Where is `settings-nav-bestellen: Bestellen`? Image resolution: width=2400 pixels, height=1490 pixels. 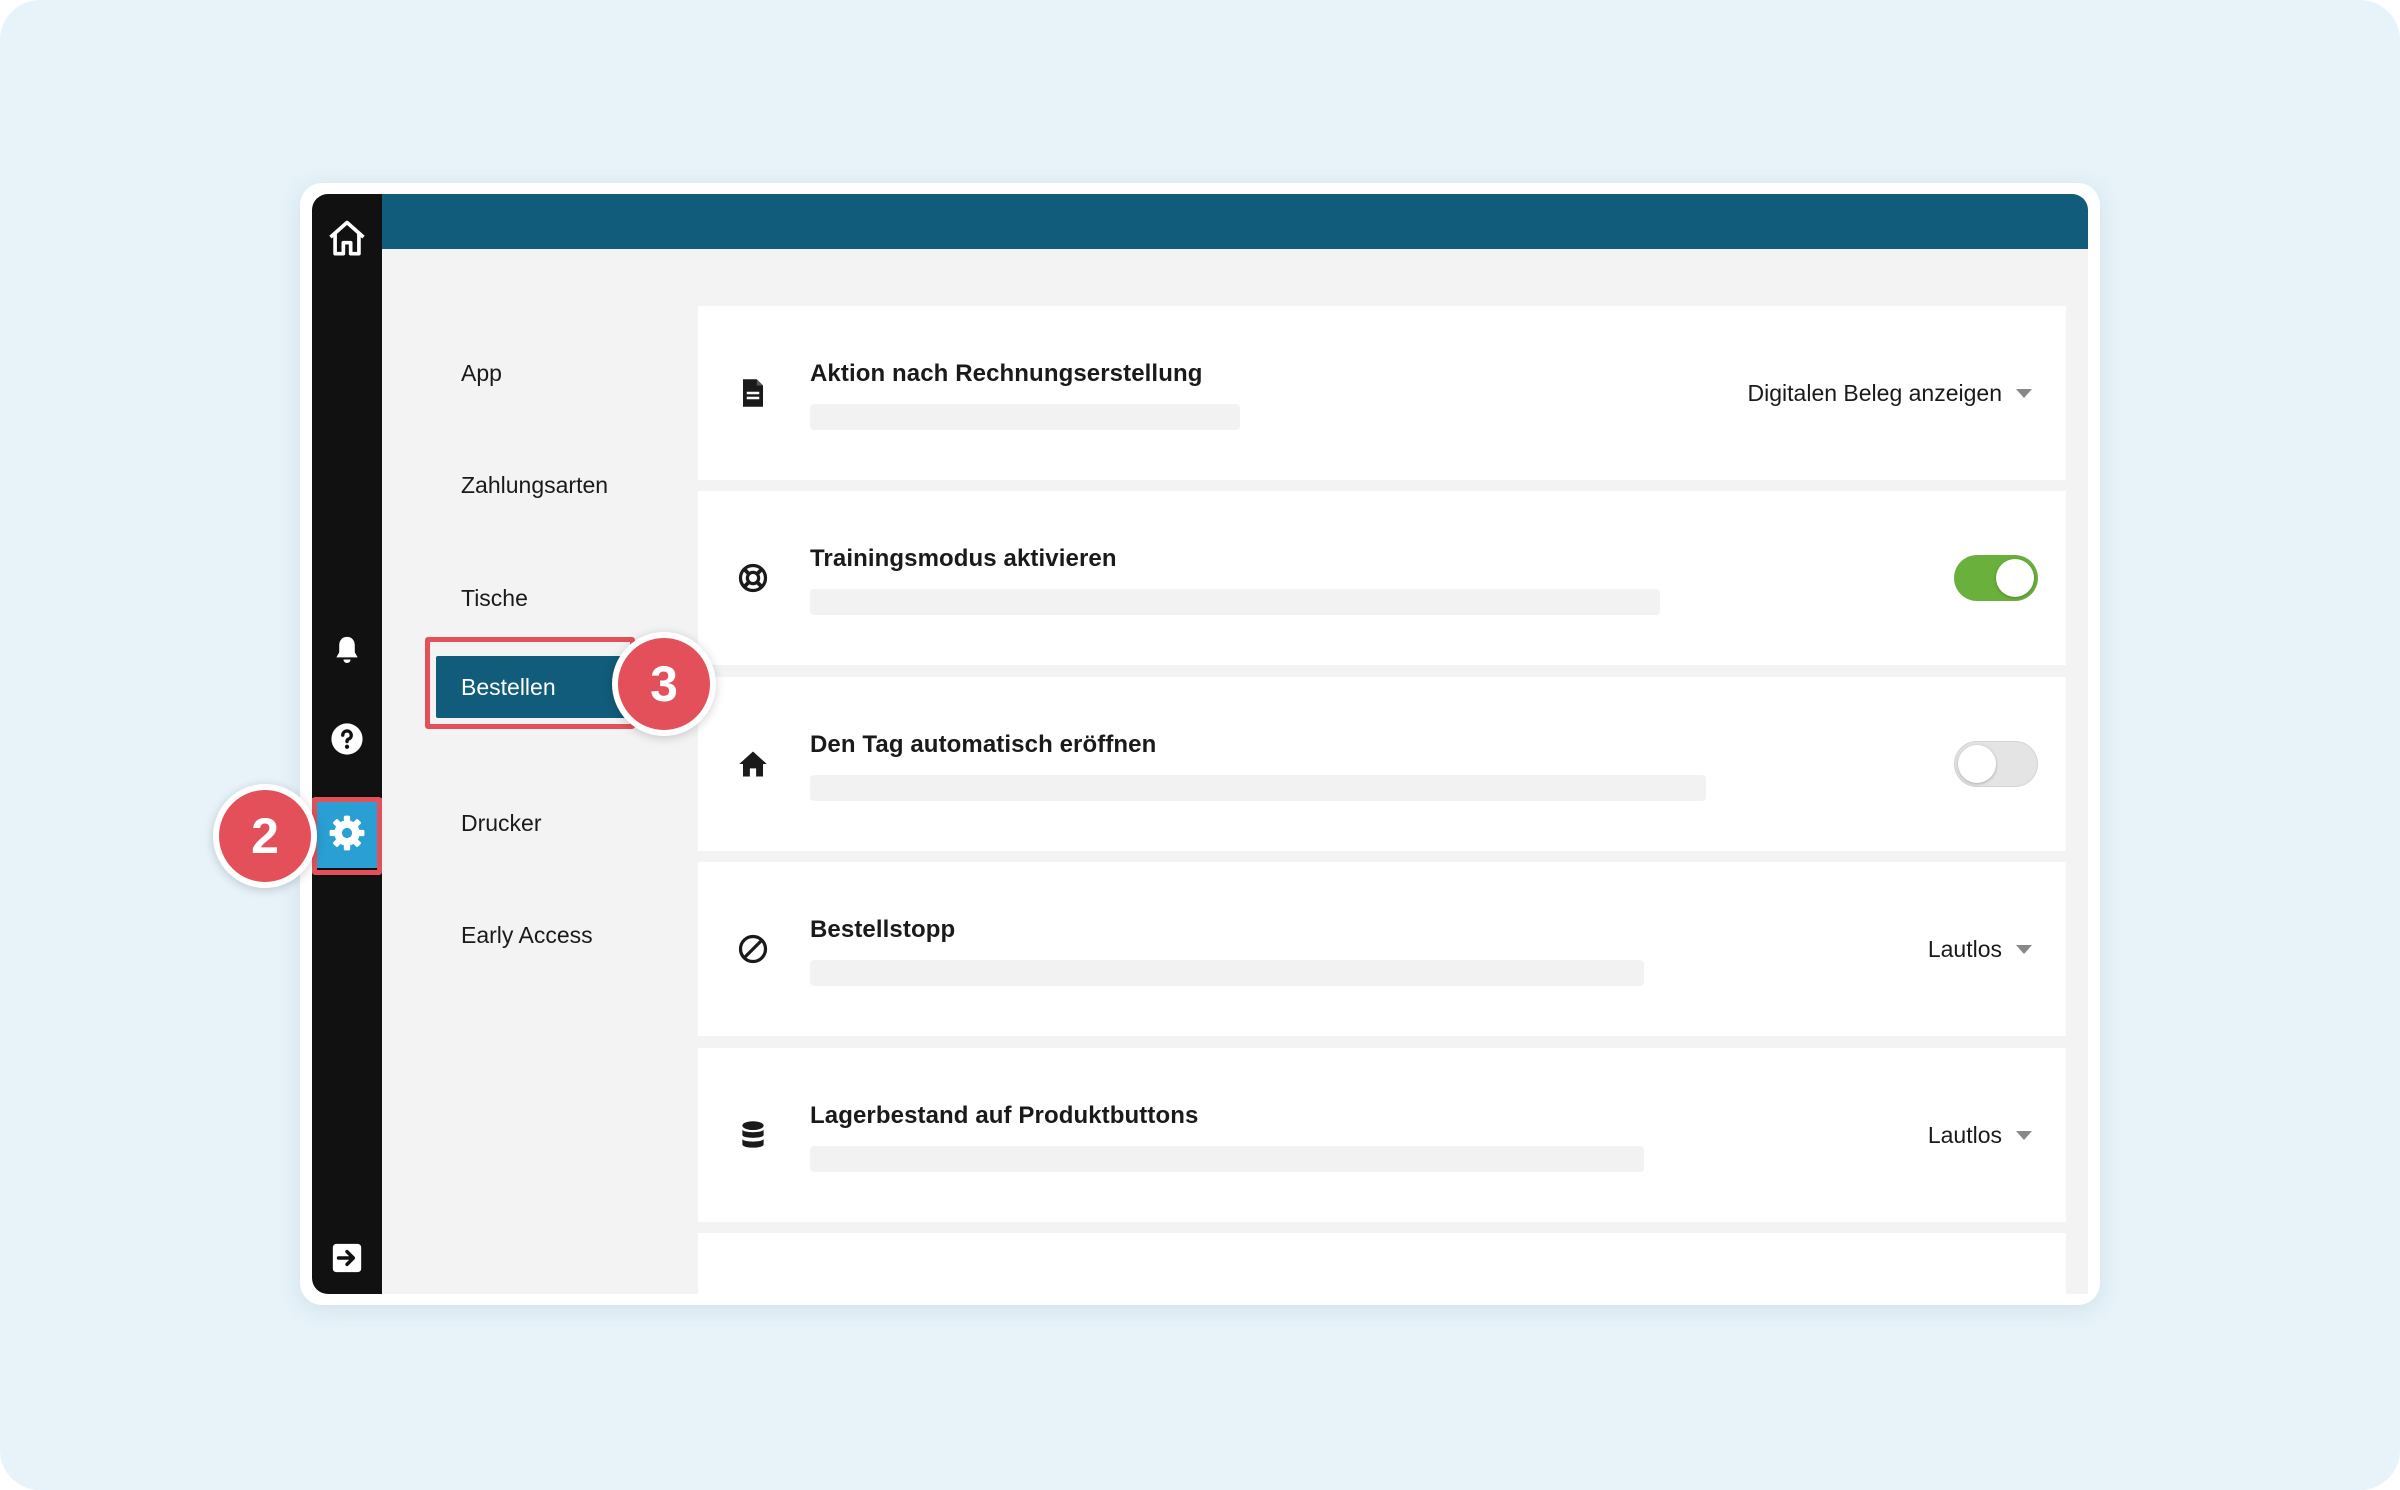
settings-nav-bestellen: Bestellen is located at coordinates (536, 687).